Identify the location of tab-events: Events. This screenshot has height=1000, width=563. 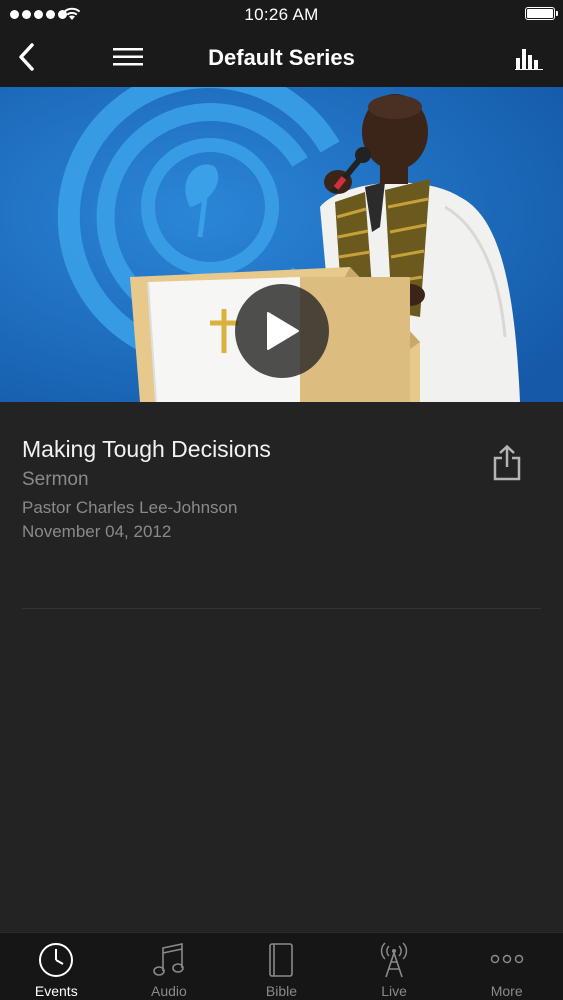
(56, 966).